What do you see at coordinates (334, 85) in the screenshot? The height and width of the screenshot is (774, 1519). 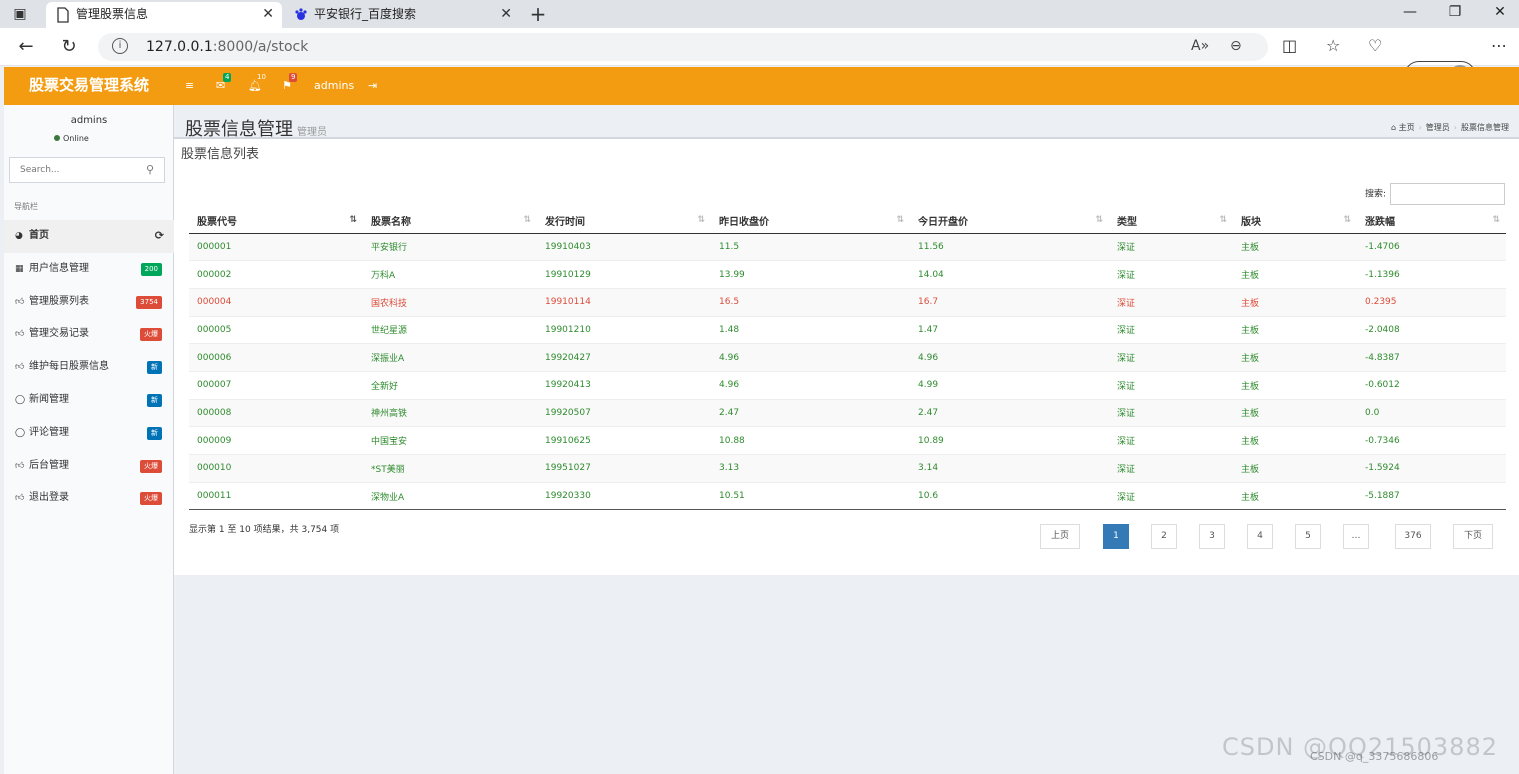 I see `header-user: admins` at bounding box center [334, 85].